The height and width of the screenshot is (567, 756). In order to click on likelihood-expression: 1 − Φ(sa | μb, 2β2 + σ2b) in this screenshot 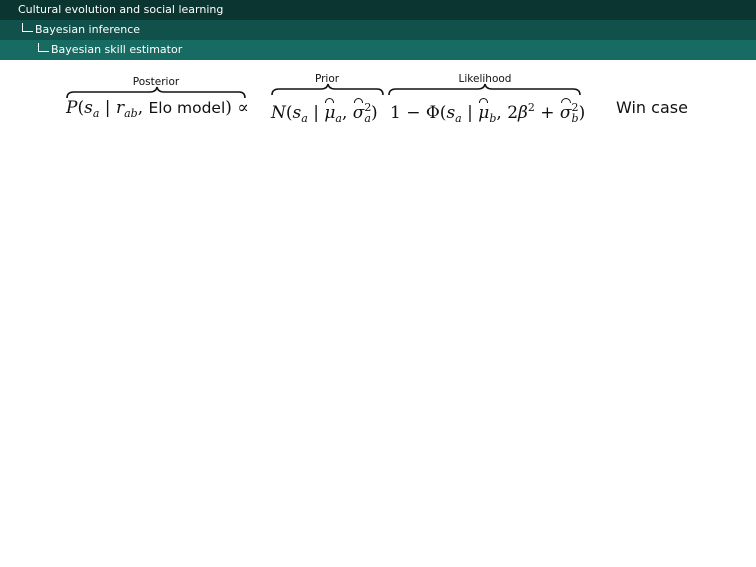, I will do `click(488, 111)`.